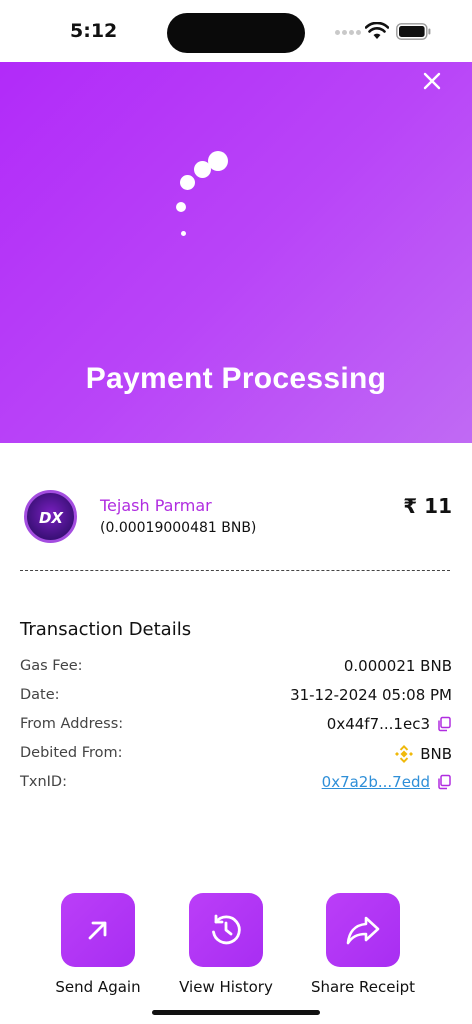 This screenshot has width=472, height=1024. I want to click on debited-from-value: BNB, so click(423, 754).